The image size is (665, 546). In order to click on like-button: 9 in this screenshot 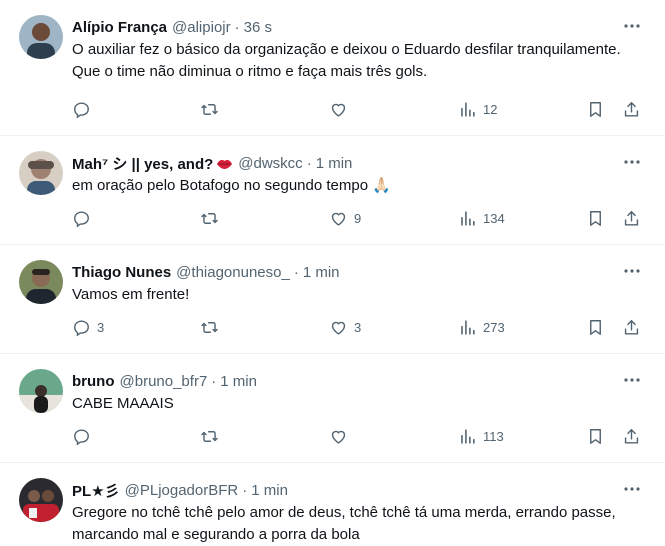, I will do `click(345, 218)`.